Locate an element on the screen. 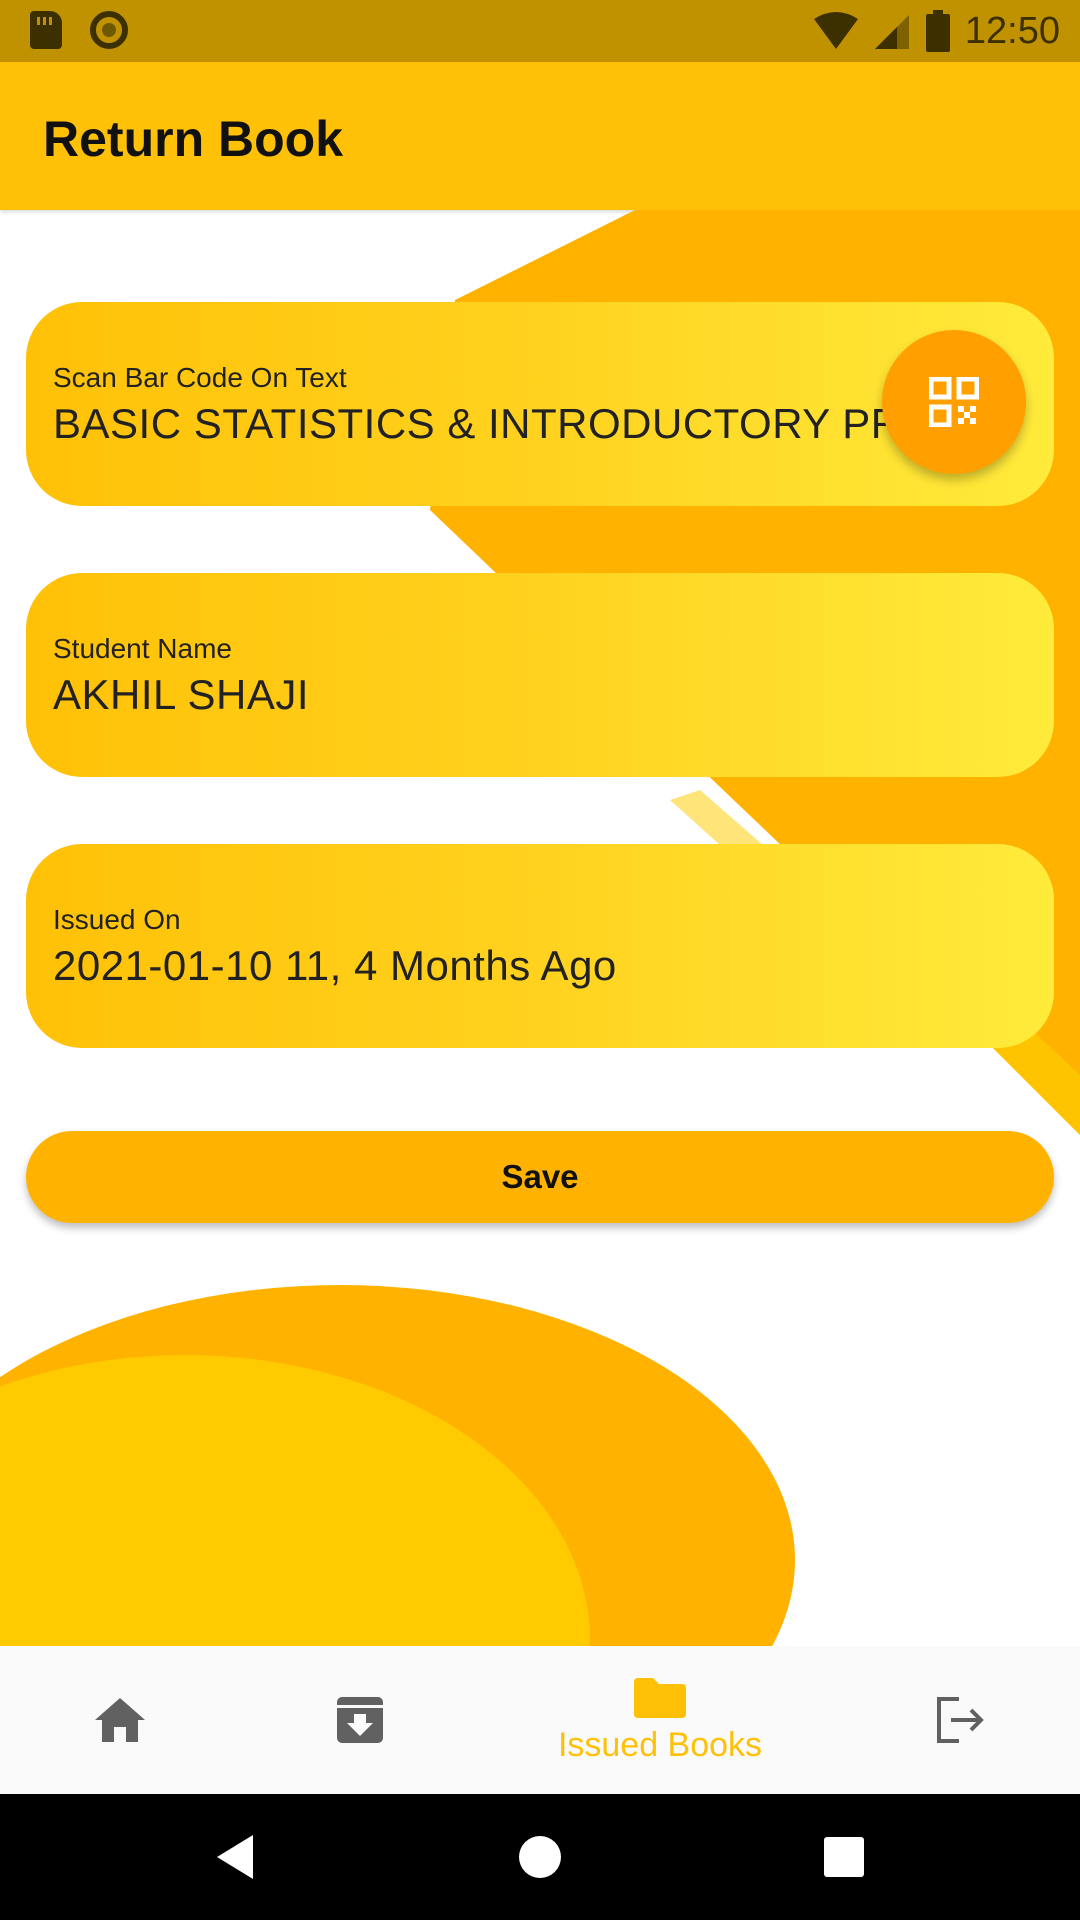 The image size is (1080, 1920). recents-button is located at coordinates (844, 1857).